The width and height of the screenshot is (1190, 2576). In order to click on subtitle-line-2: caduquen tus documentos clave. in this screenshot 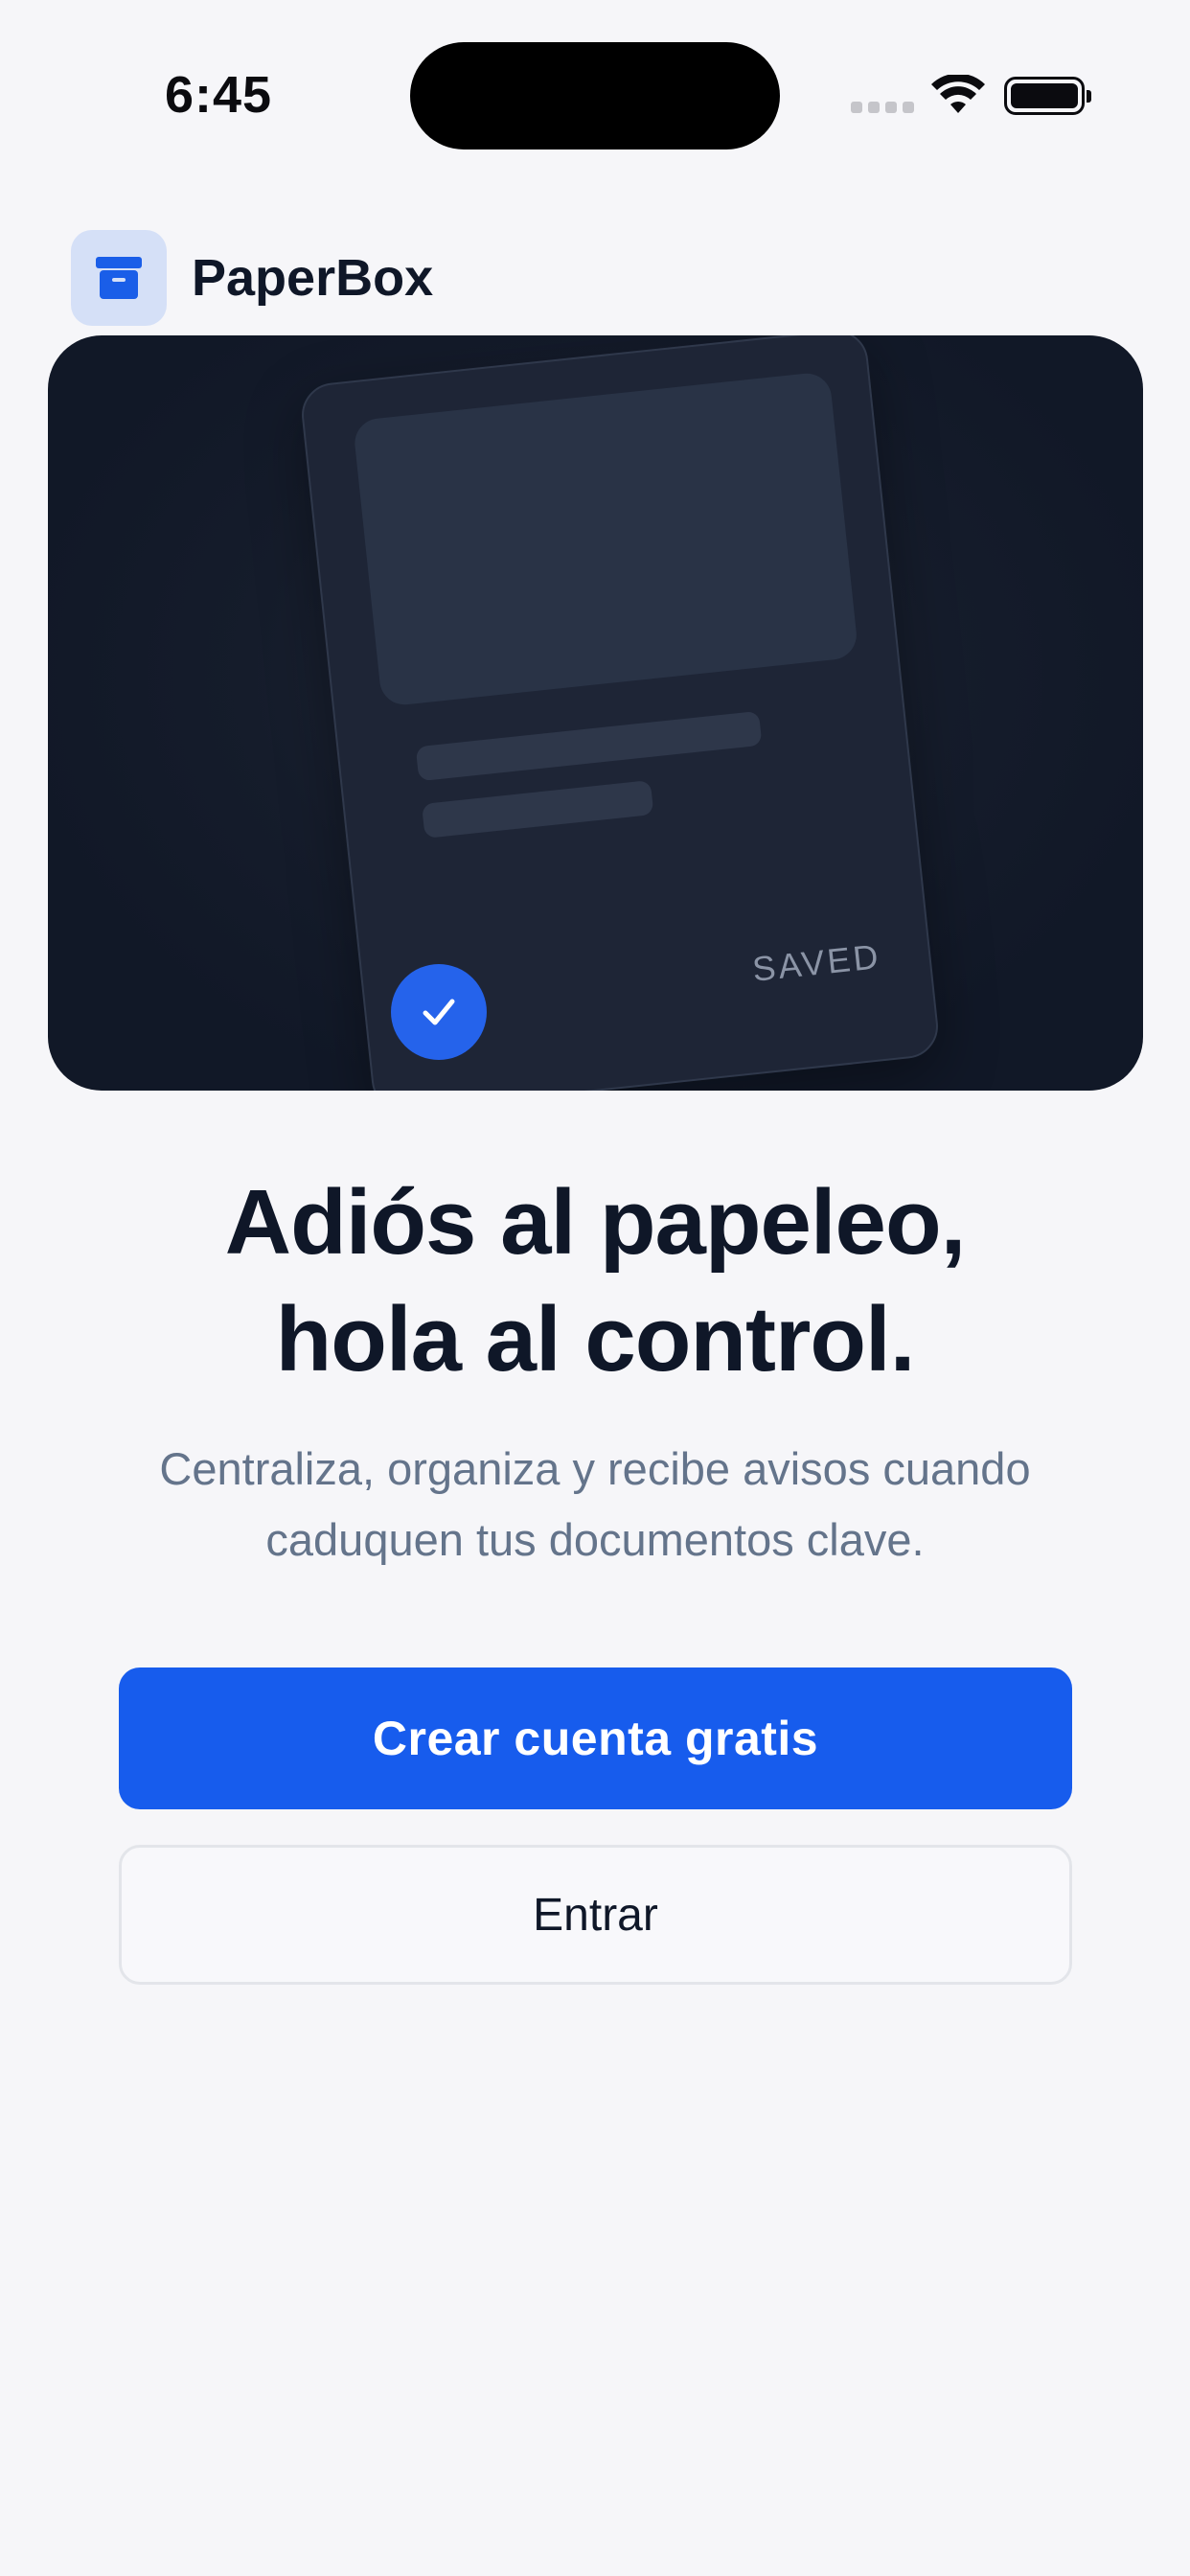, I will do `click(595, 1539)`.